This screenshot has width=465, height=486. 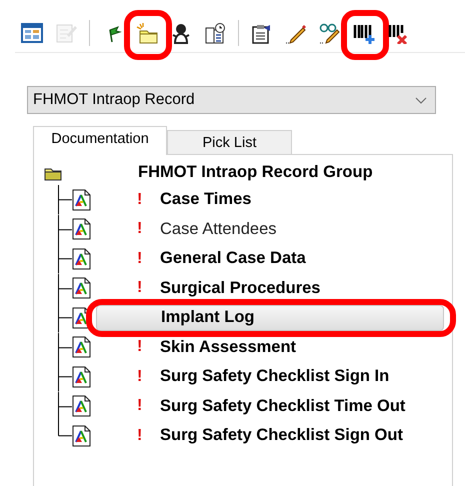 I want to click on dropdown-value: FHMOT Intraop Record, so click(x=114, y=100).